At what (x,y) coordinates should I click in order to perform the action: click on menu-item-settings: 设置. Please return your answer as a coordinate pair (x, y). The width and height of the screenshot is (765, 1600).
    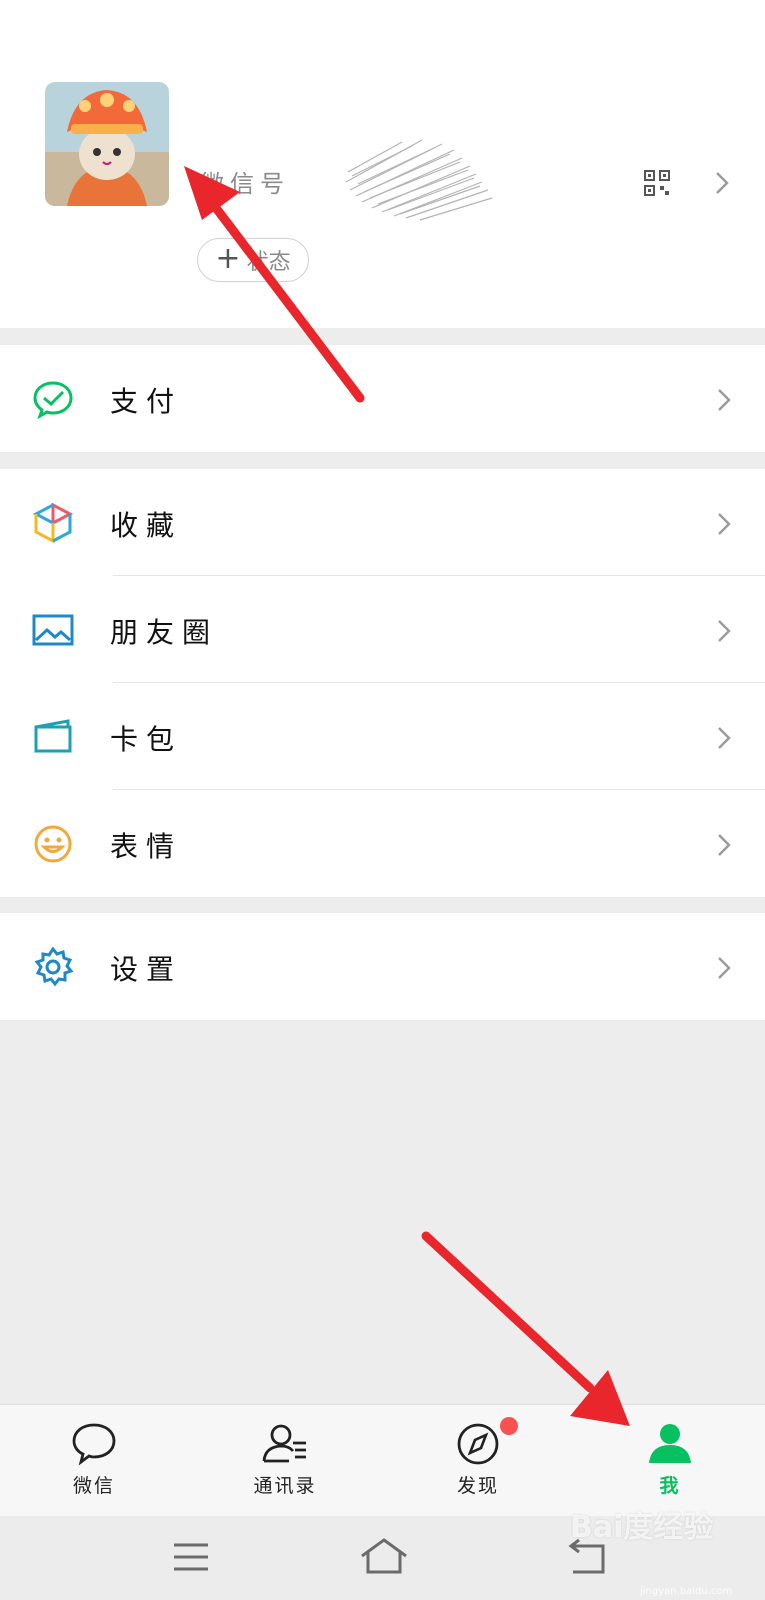
    Looking at the image, I should click on (382, 966).